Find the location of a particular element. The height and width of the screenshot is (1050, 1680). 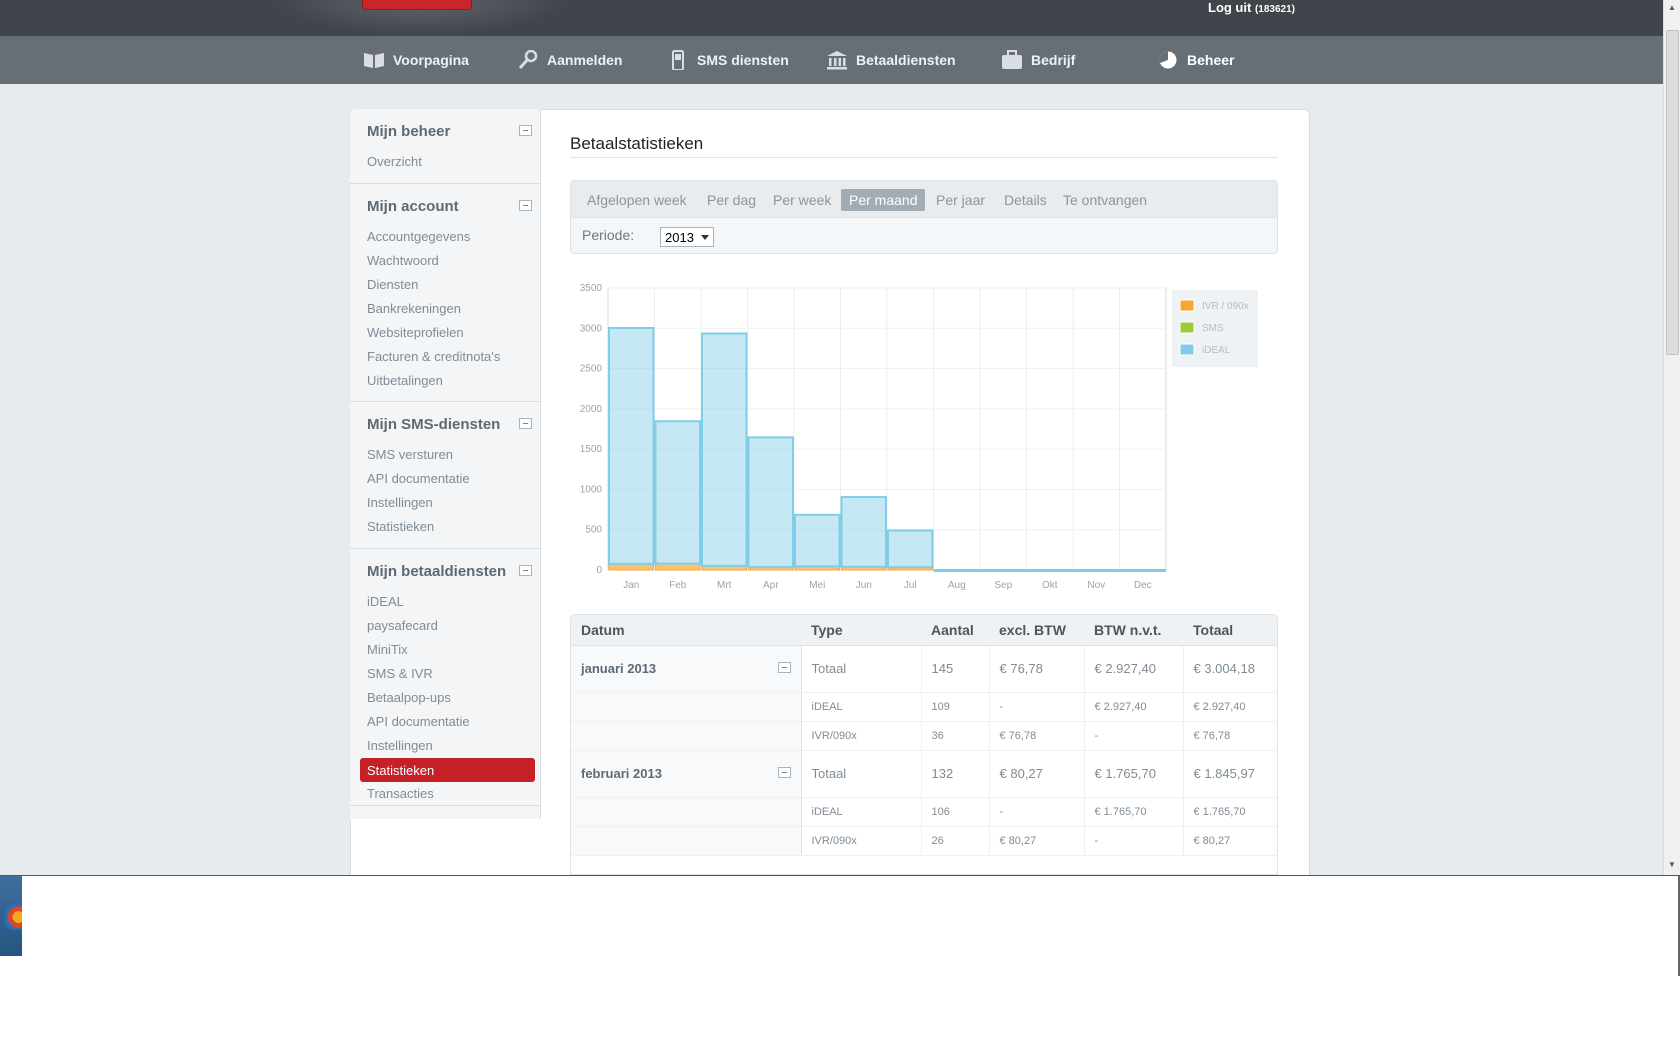

tab-per-jaar: Per jaar is located at coordinates (960, 200).